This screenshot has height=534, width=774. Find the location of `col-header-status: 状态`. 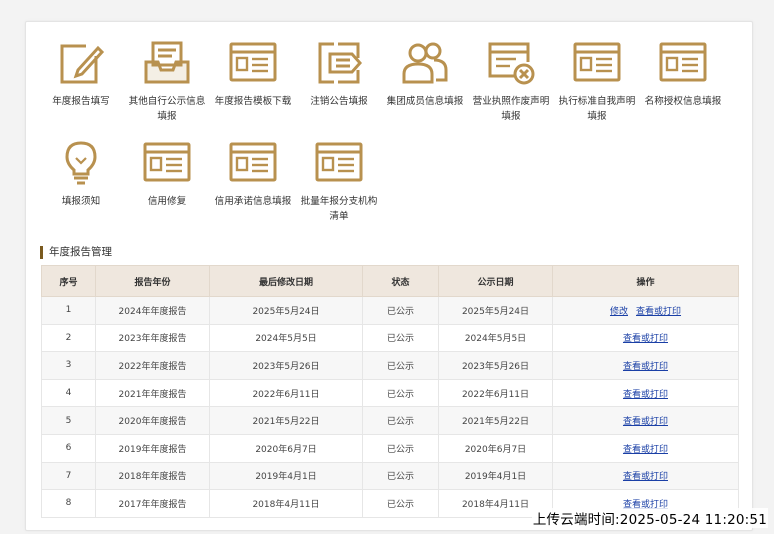

col-header-status: 状态 is located at coordinates (400, 281).